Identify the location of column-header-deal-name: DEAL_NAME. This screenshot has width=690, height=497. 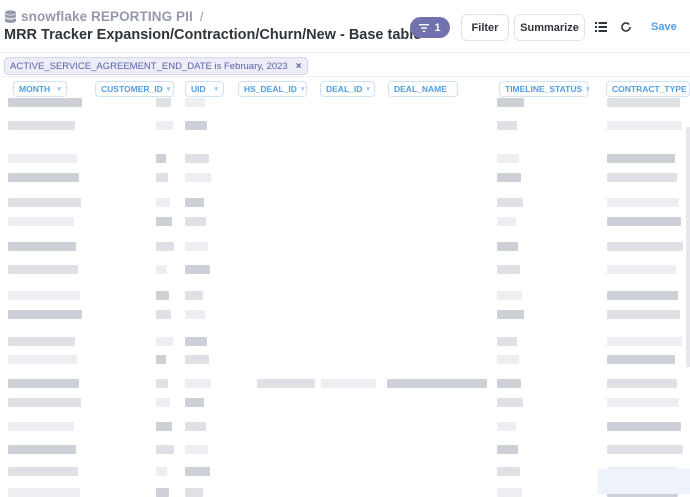
(423, 89).